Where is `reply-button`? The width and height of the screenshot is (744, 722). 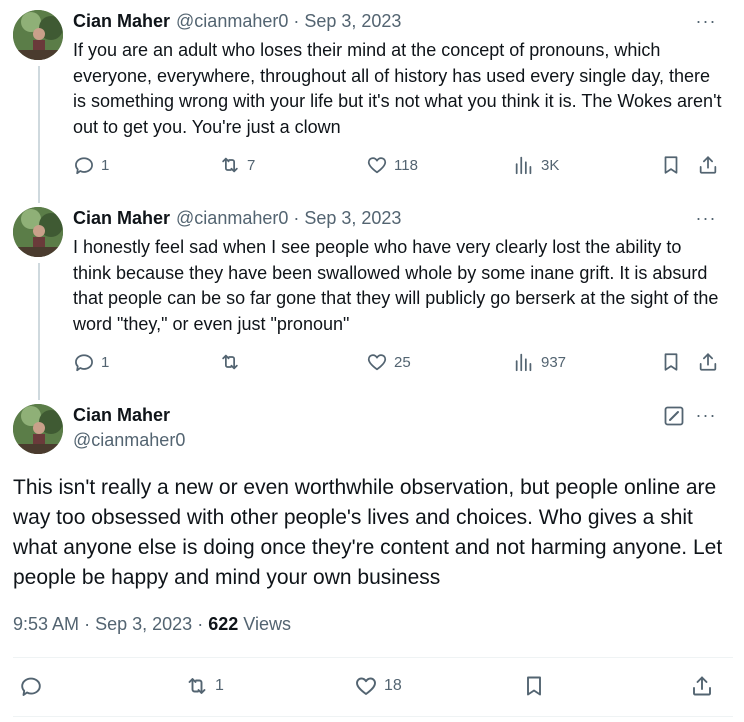
reply-button is located at coordinates (34, 686).